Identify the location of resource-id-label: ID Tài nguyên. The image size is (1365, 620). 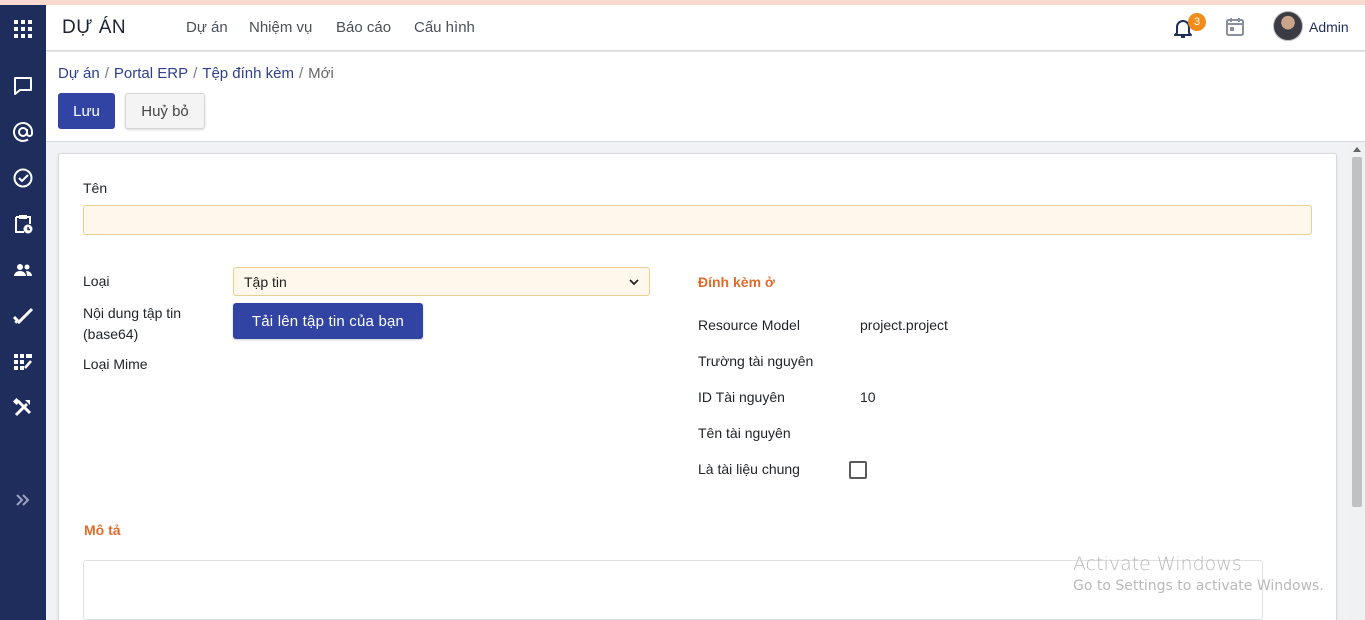
(741, 397).